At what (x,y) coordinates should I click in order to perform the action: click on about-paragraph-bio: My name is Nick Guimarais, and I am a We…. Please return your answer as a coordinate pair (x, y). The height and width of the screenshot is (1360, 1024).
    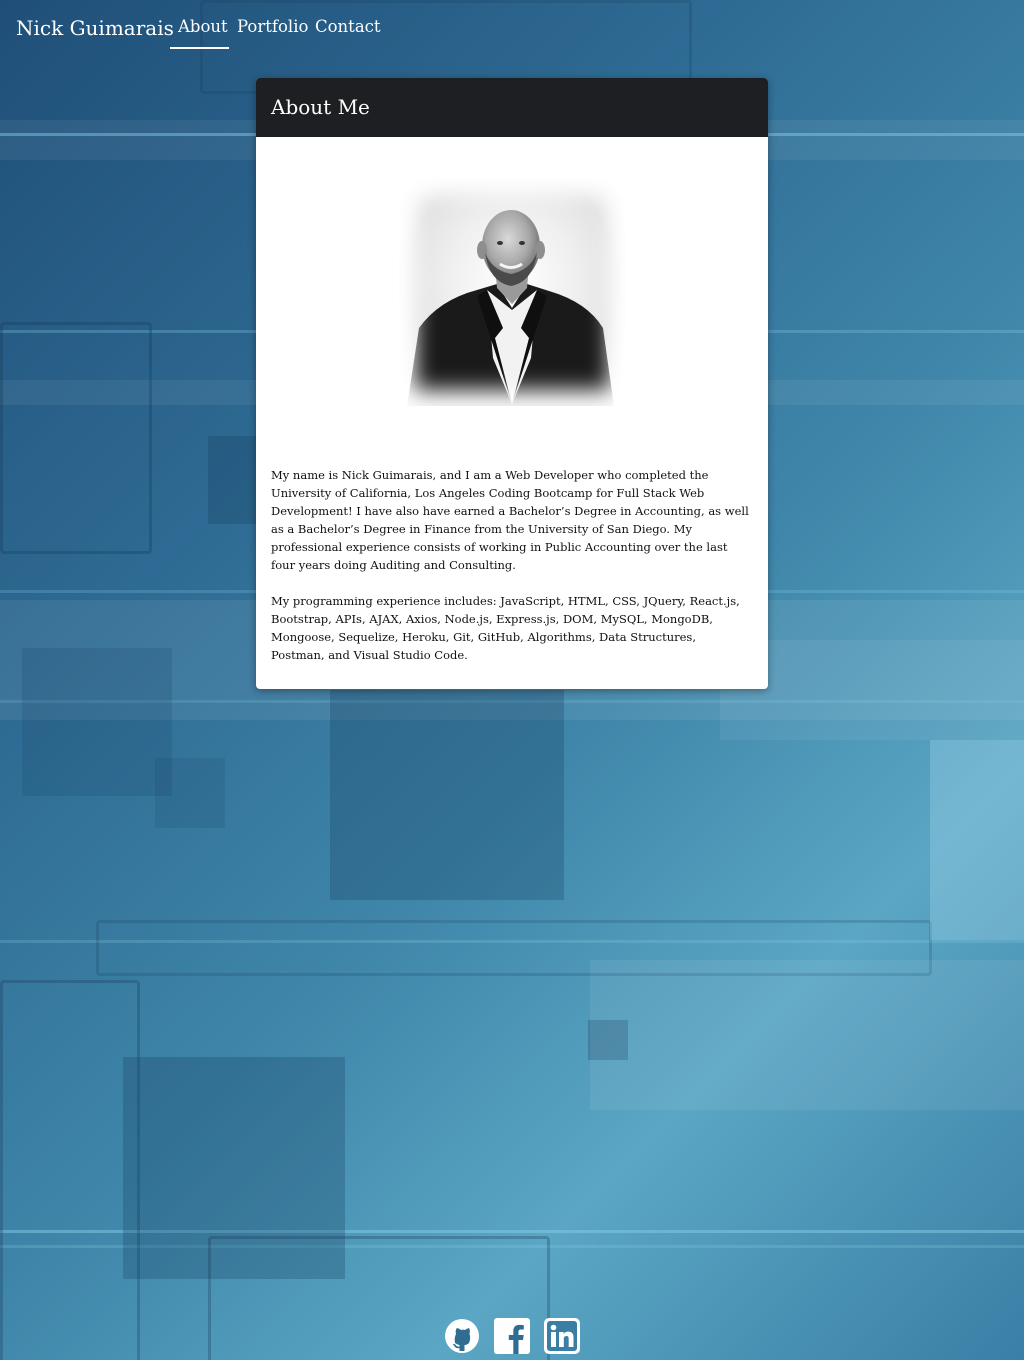
    Looking at the image, I should click on (510, 520).